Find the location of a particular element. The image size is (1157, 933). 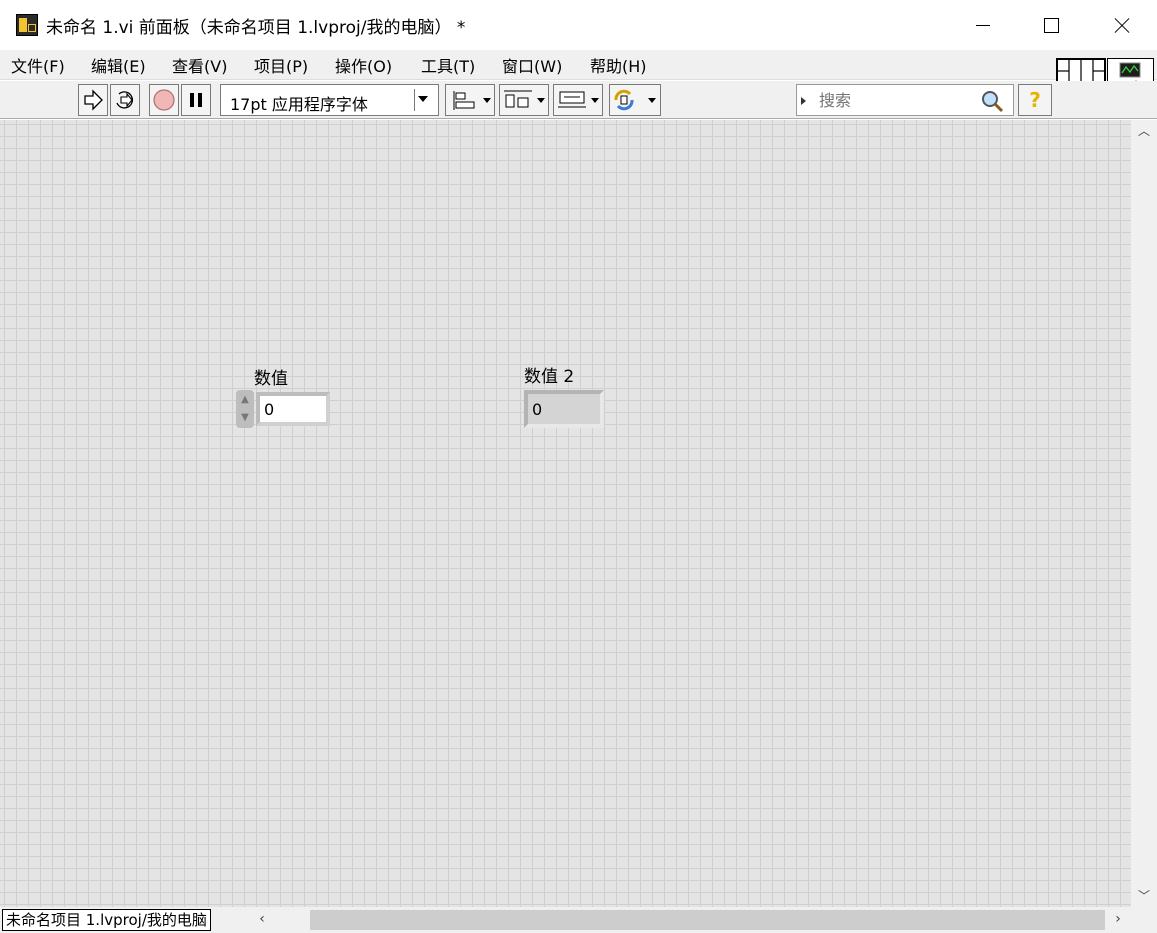

menu-file: 文件(F) is located at coordinates (38, 65).